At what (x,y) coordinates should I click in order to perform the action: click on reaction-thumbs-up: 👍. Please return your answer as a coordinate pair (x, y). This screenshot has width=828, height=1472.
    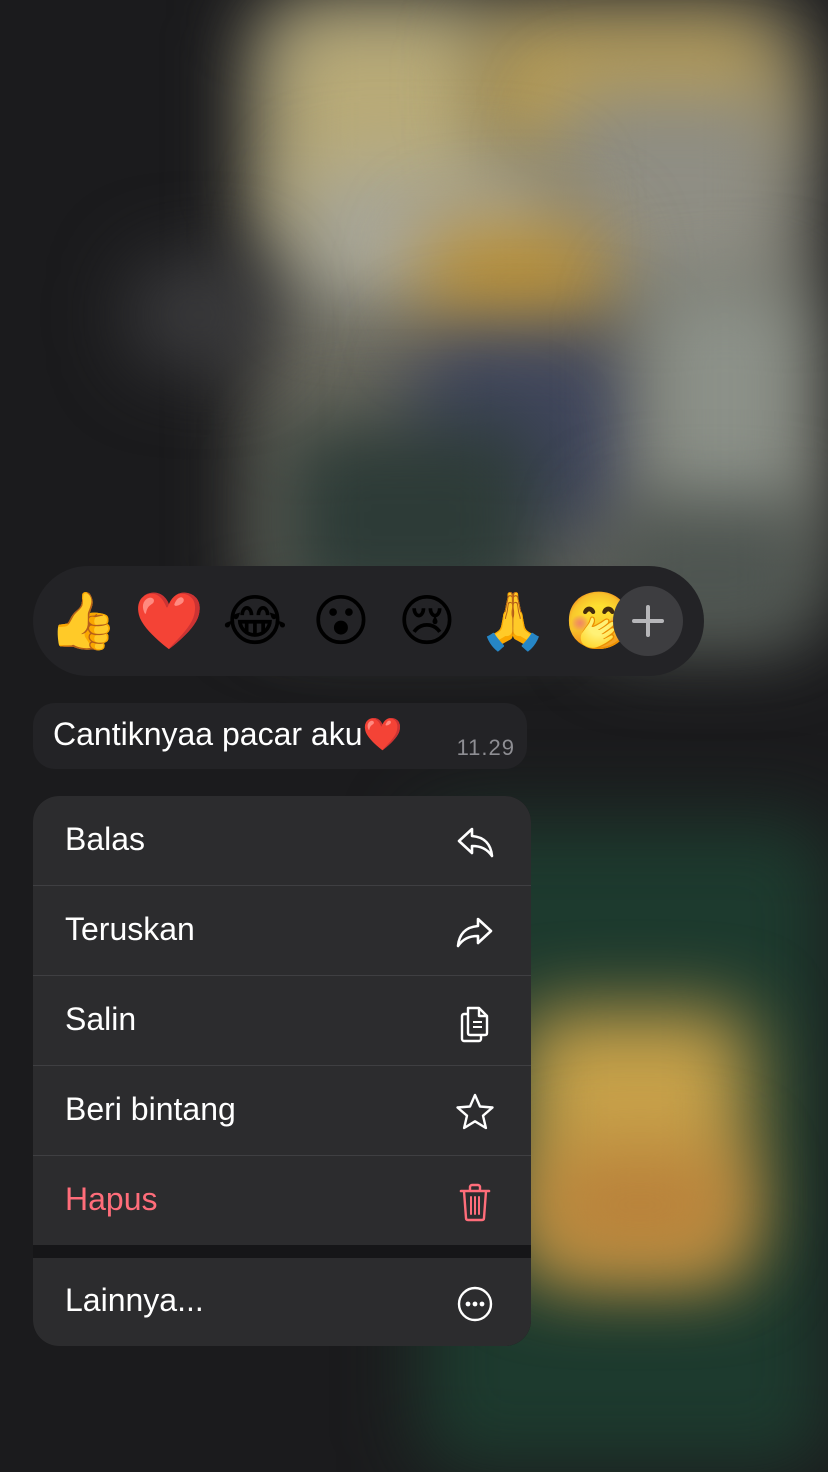
    Looking at the image, I should click on (83, 621).